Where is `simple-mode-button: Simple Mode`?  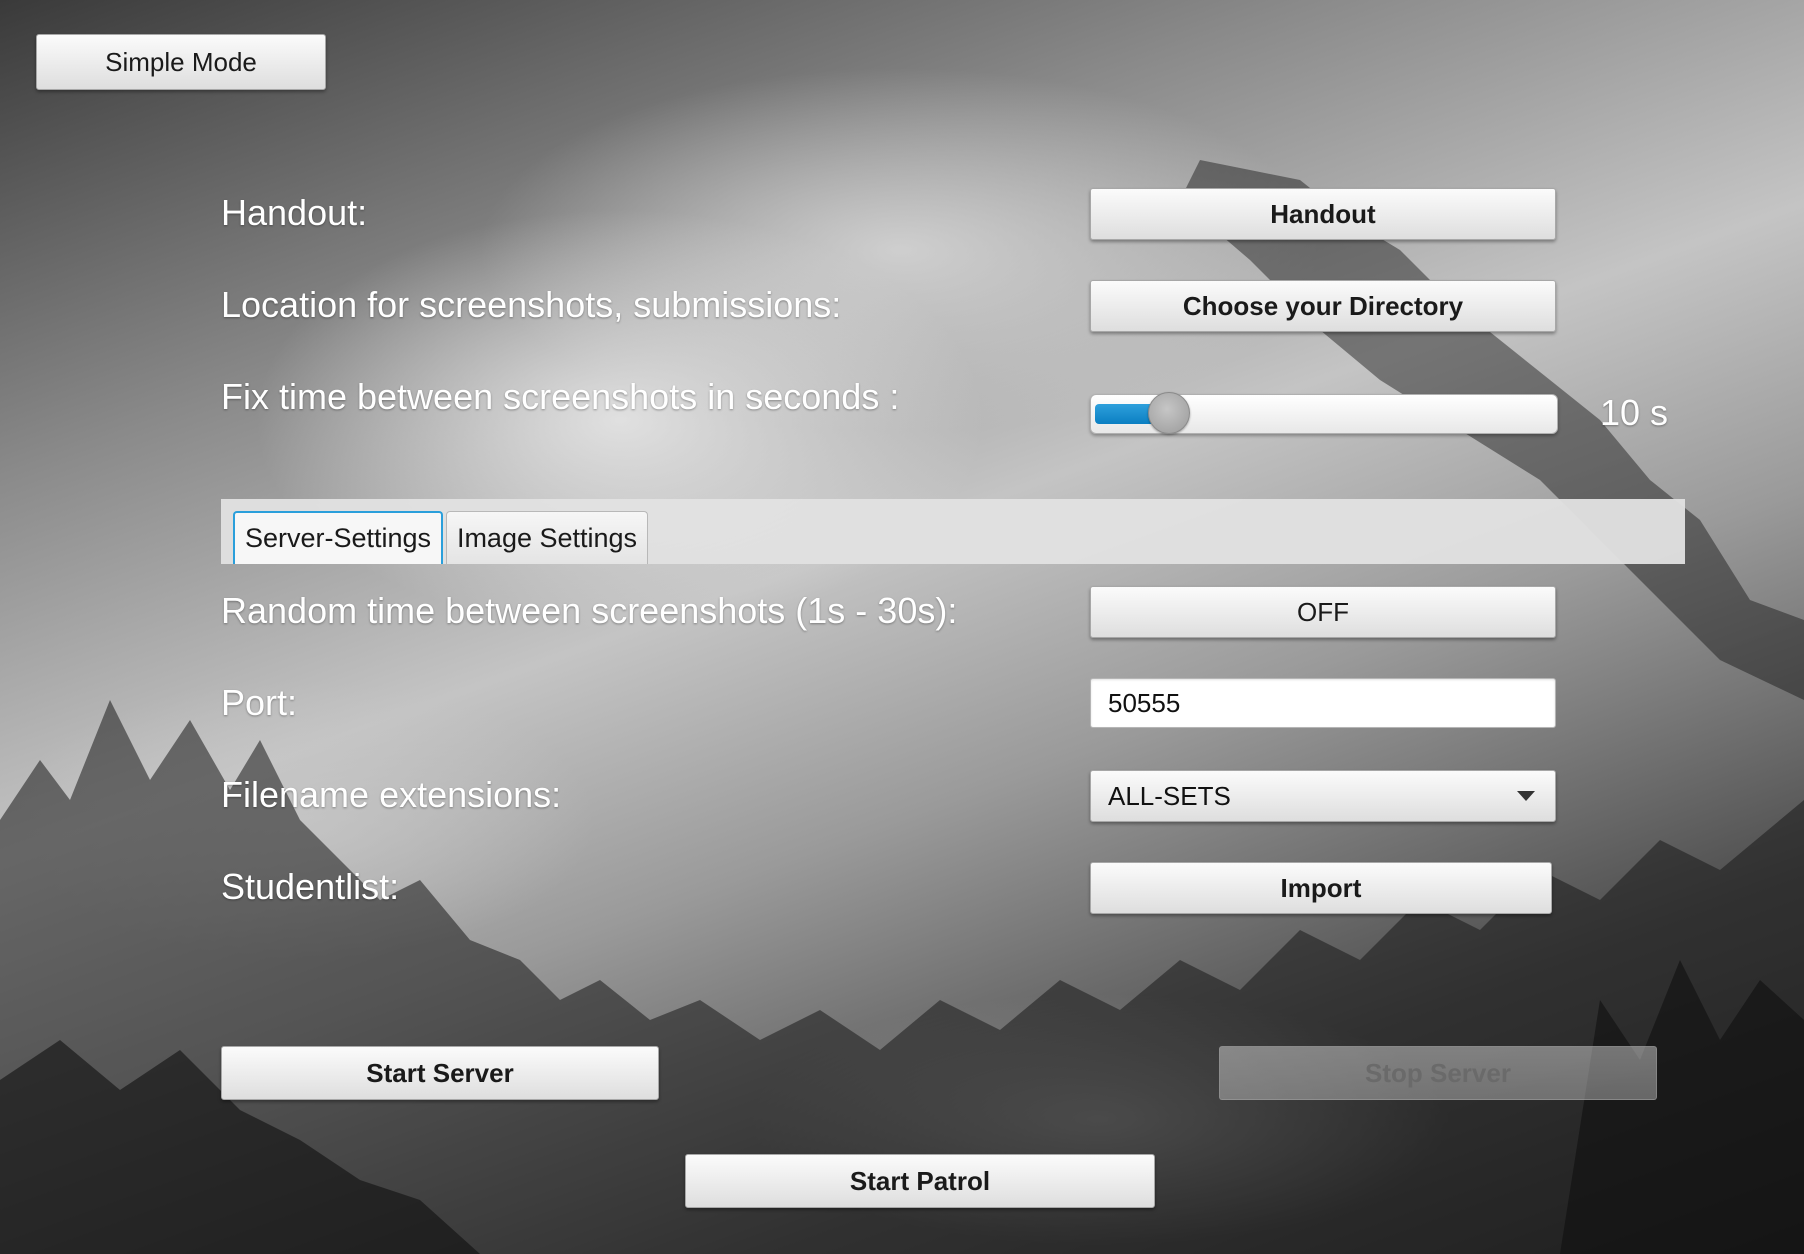
simple-mode-button: Simple Mode is located at coordinates (181, 62).